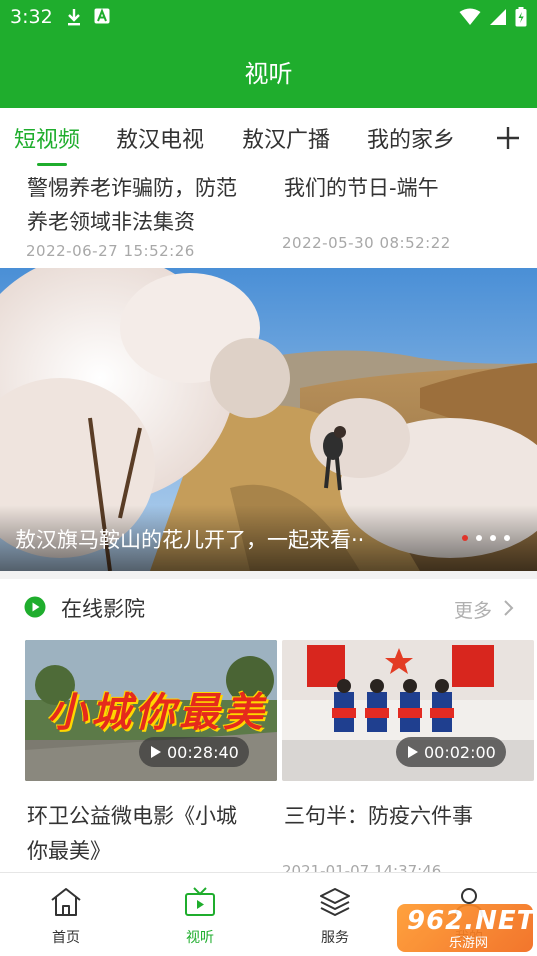 Image resolution: width=537 pixels, height=956 pixels. Describe the element at coordinates (200, 938) in the screenshot. I see `nav-label: 视听` at that location.